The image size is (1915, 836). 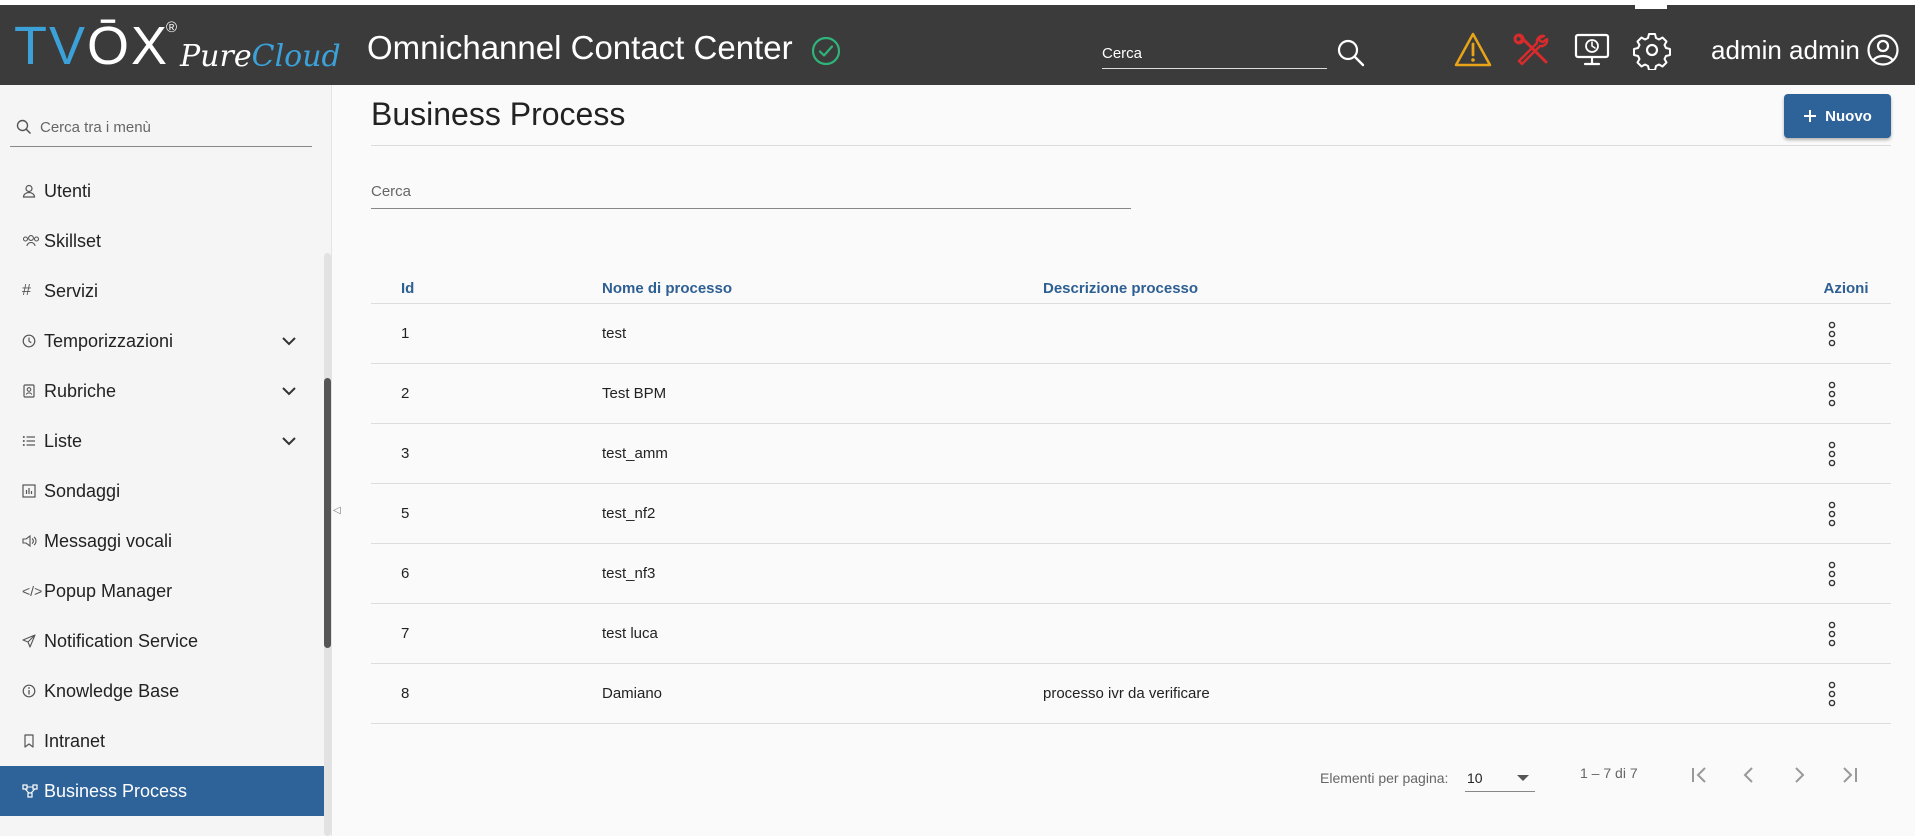 I want to click on app-title: Omnichannel Contact Center, so click(x=580, y=47).